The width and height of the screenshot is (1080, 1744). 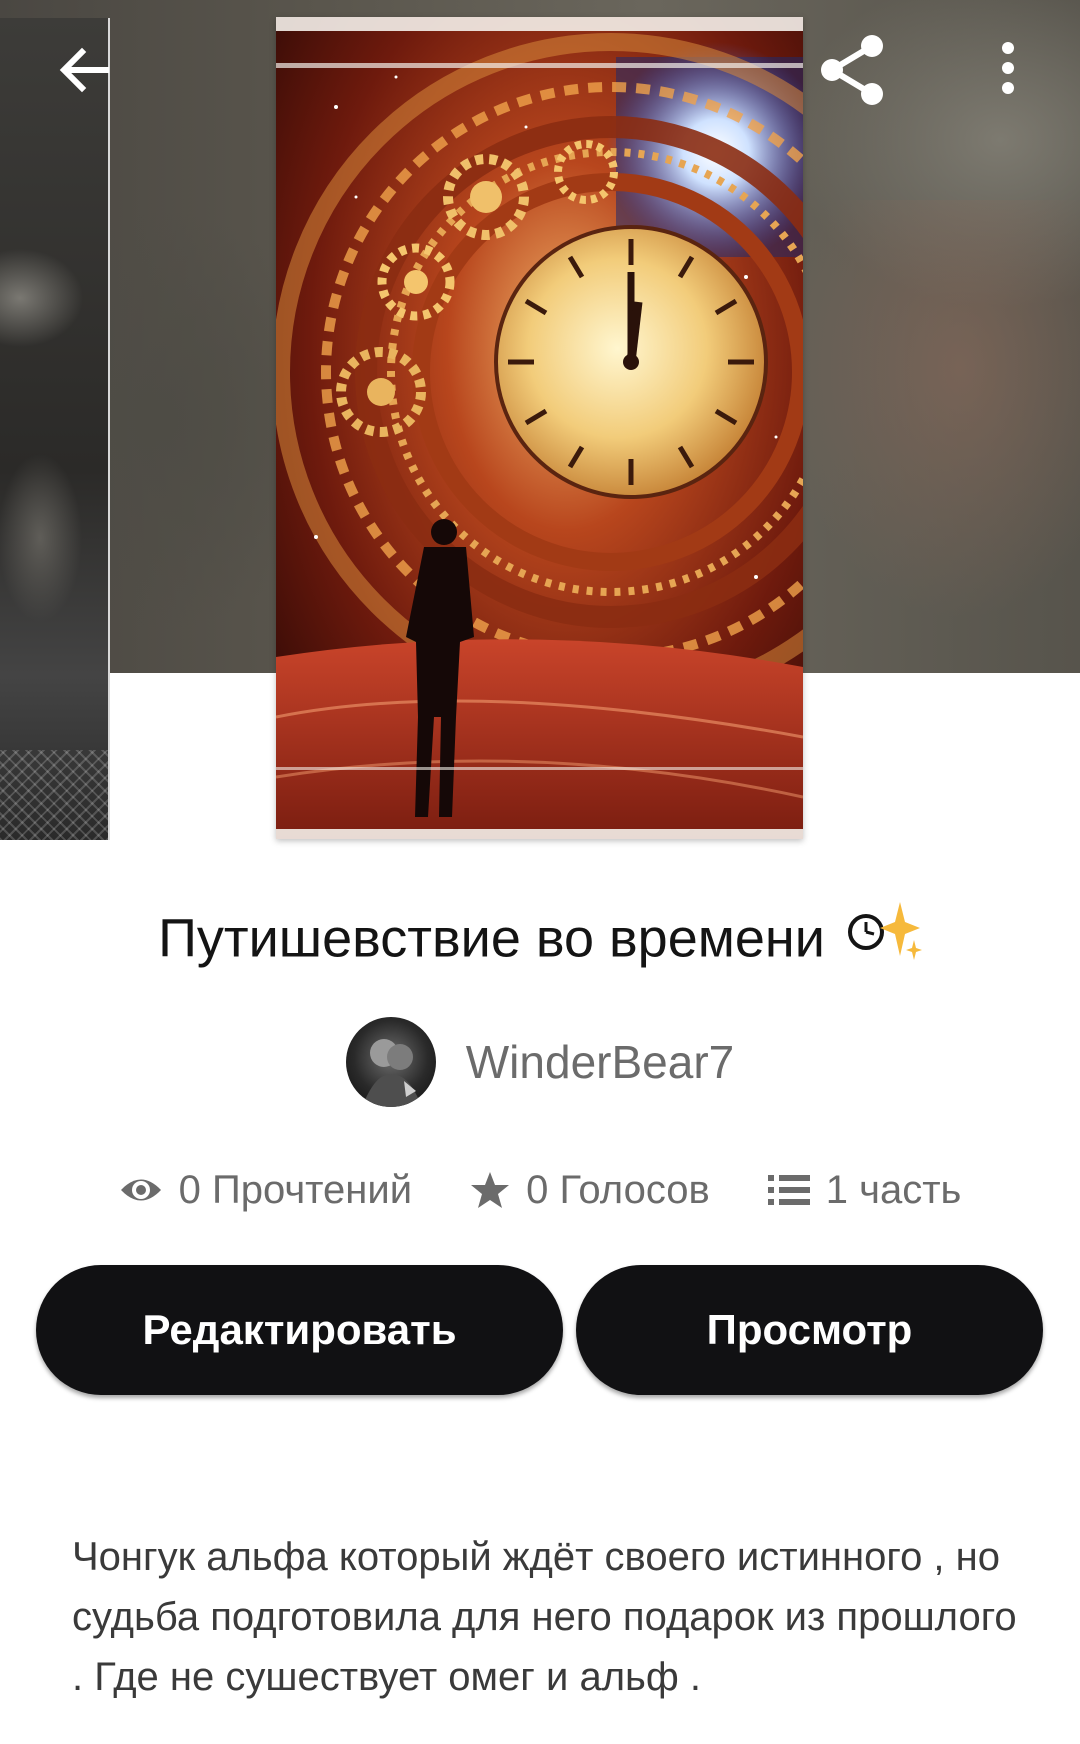 I want to click on edit-button: Редактировать, so click(x=299, y=1330).